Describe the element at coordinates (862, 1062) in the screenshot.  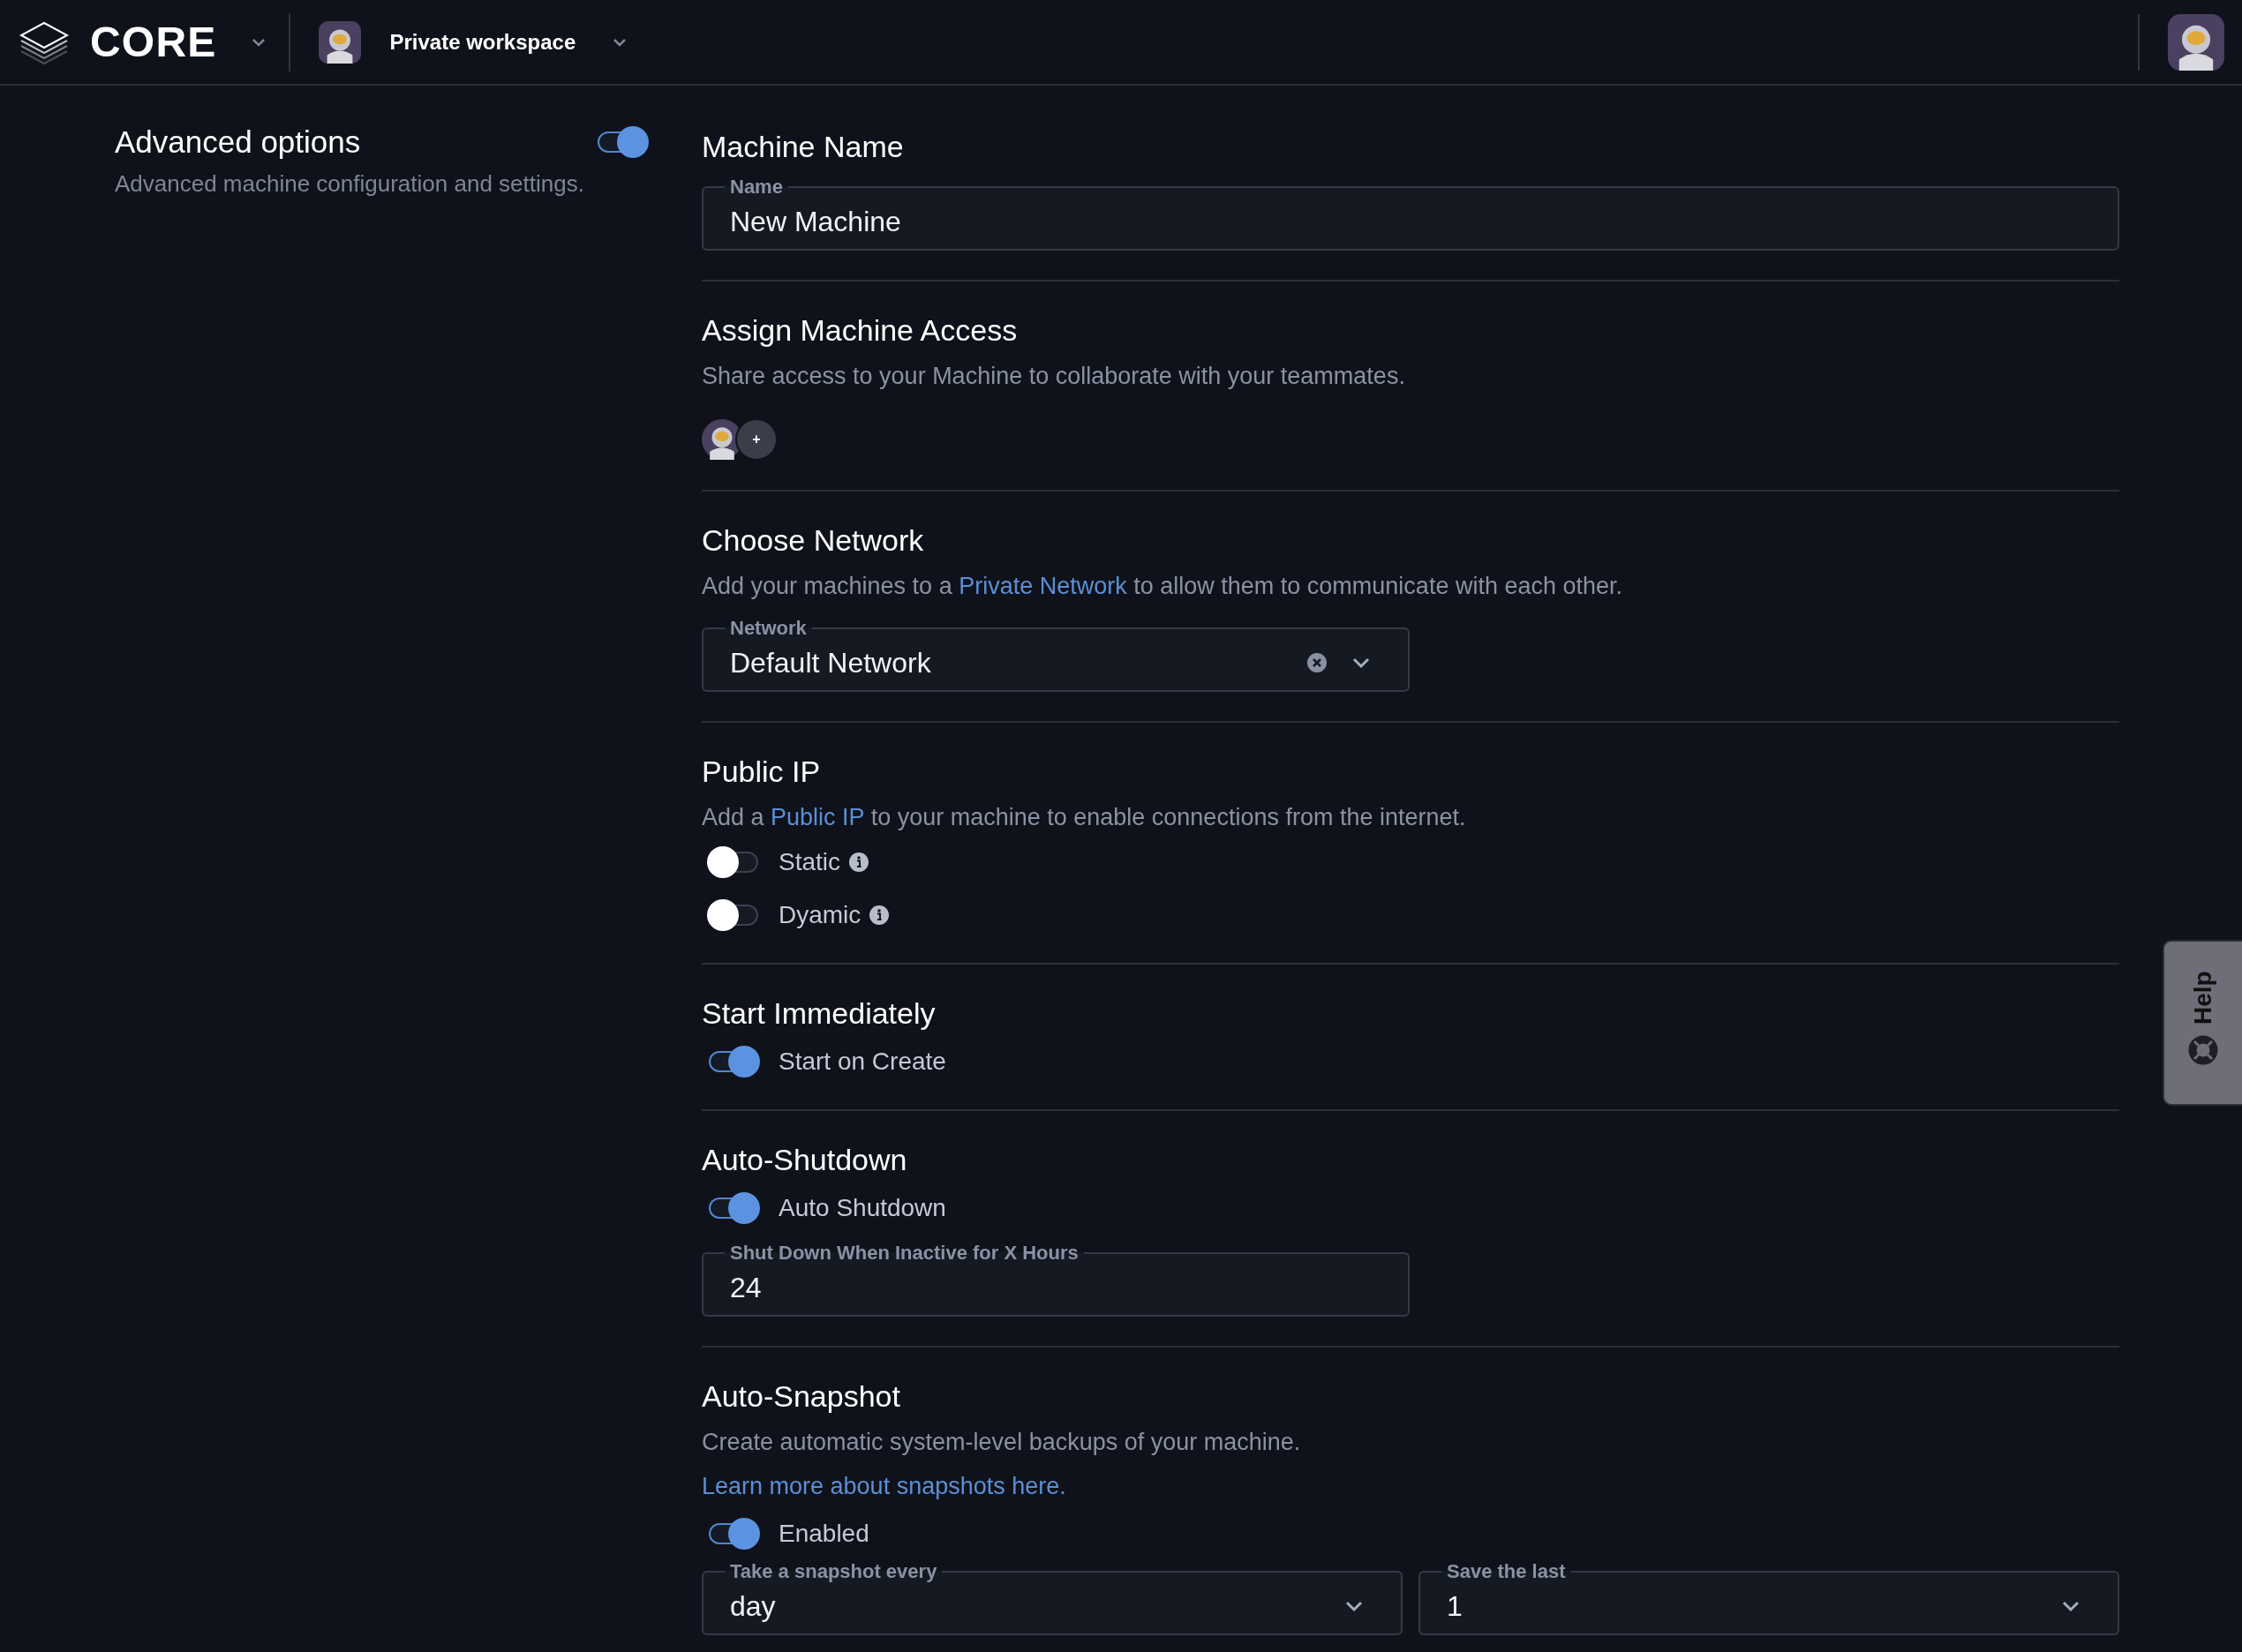
I see `toggle-label: Start on Create` at that location.